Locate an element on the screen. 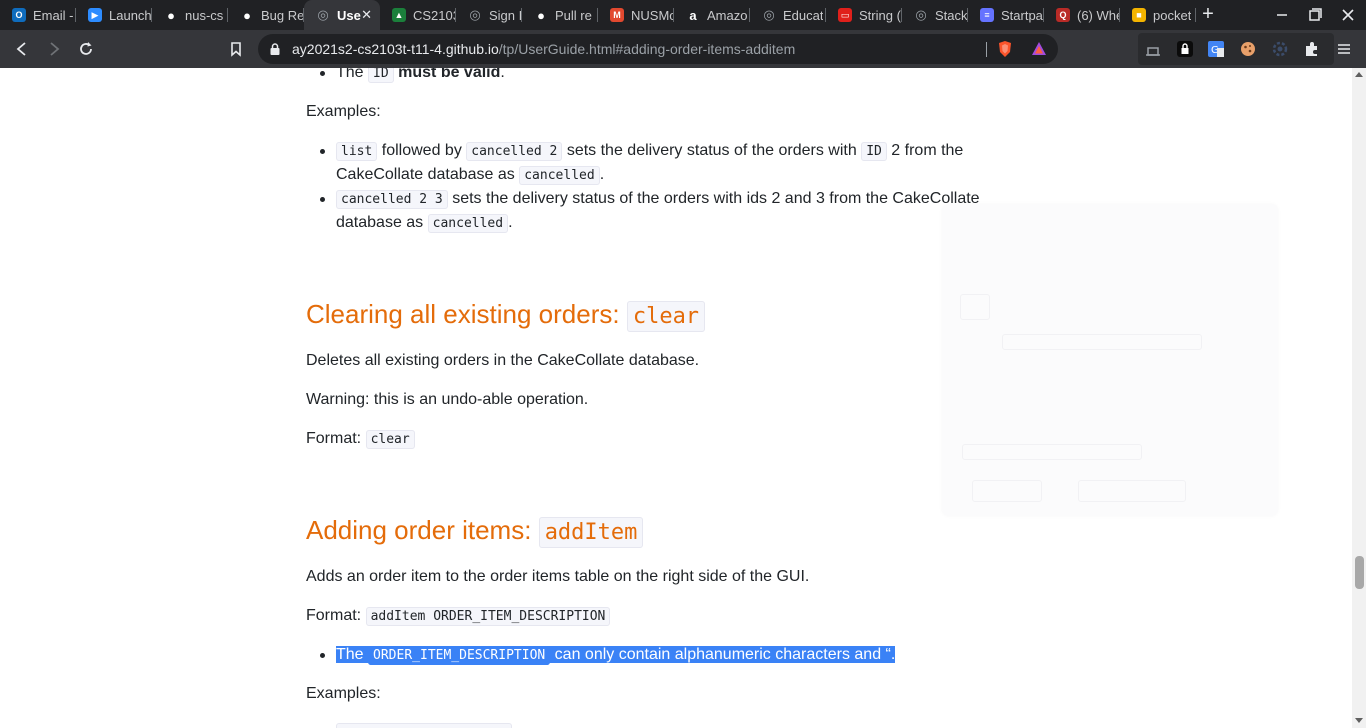 The image size is (1366, 728). reload-icon is located at coordinates (86, 49).